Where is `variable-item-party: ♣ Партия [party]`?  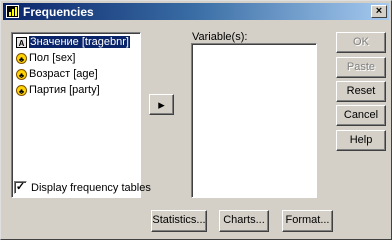 variable-item-party: ♣ Партия [party] is located at coordinates (58, 90).